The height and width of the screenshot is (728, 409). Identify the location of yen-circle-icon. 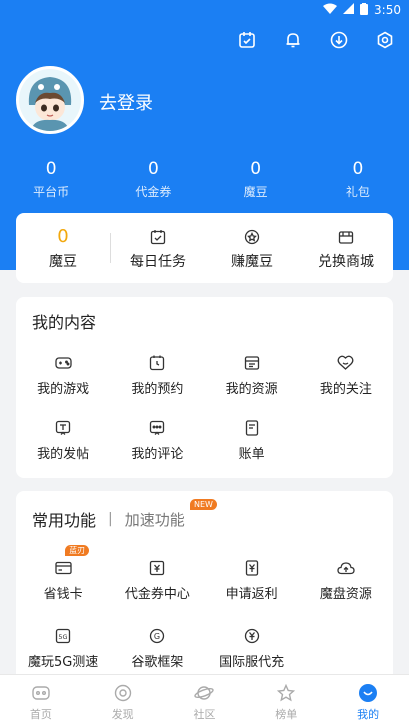
(252, 636).